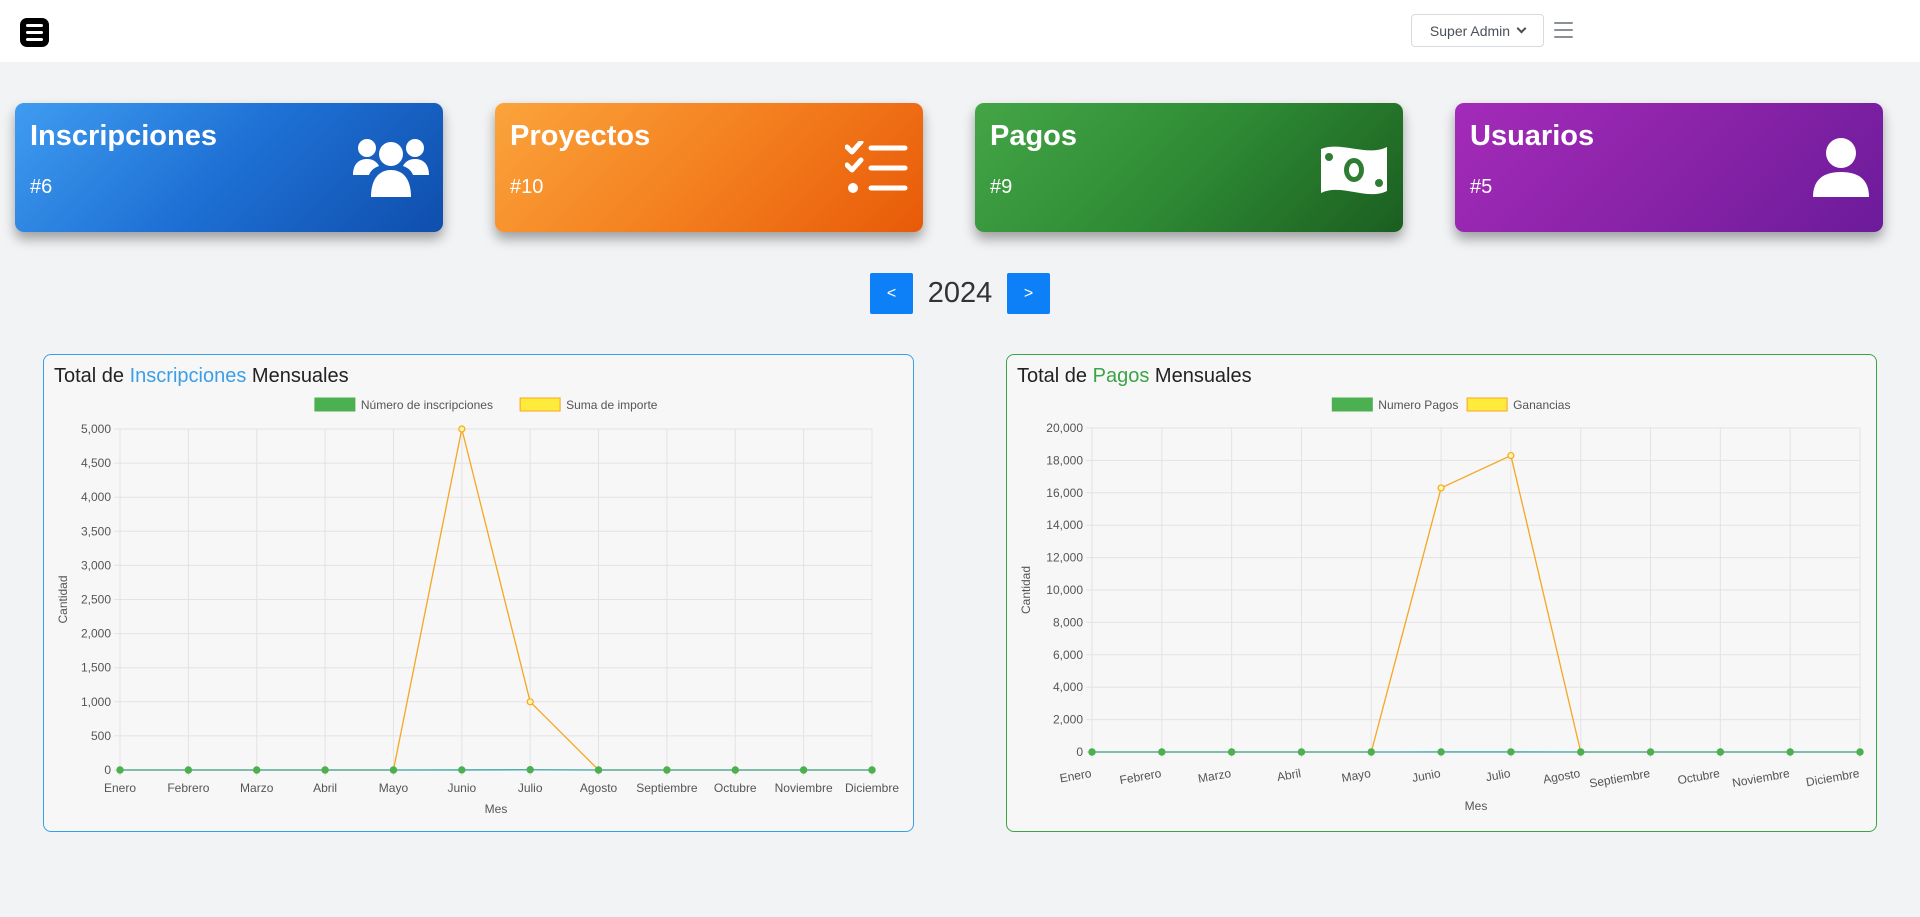  Describe the element at coordinates (612, 405) in the screenshot. I see `legend-label: Suma de importe` at that location.